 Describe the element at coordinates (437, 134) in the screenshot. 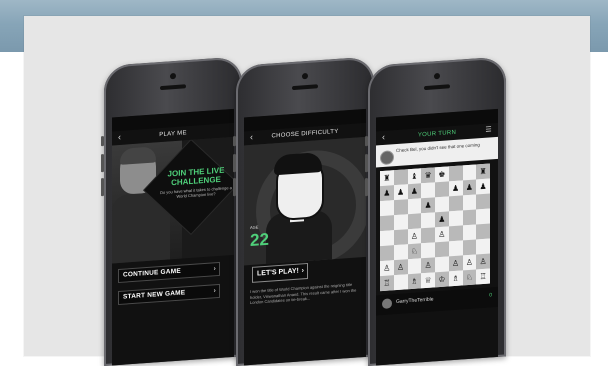

I see `nav-title: YOUR TURN` at that location.